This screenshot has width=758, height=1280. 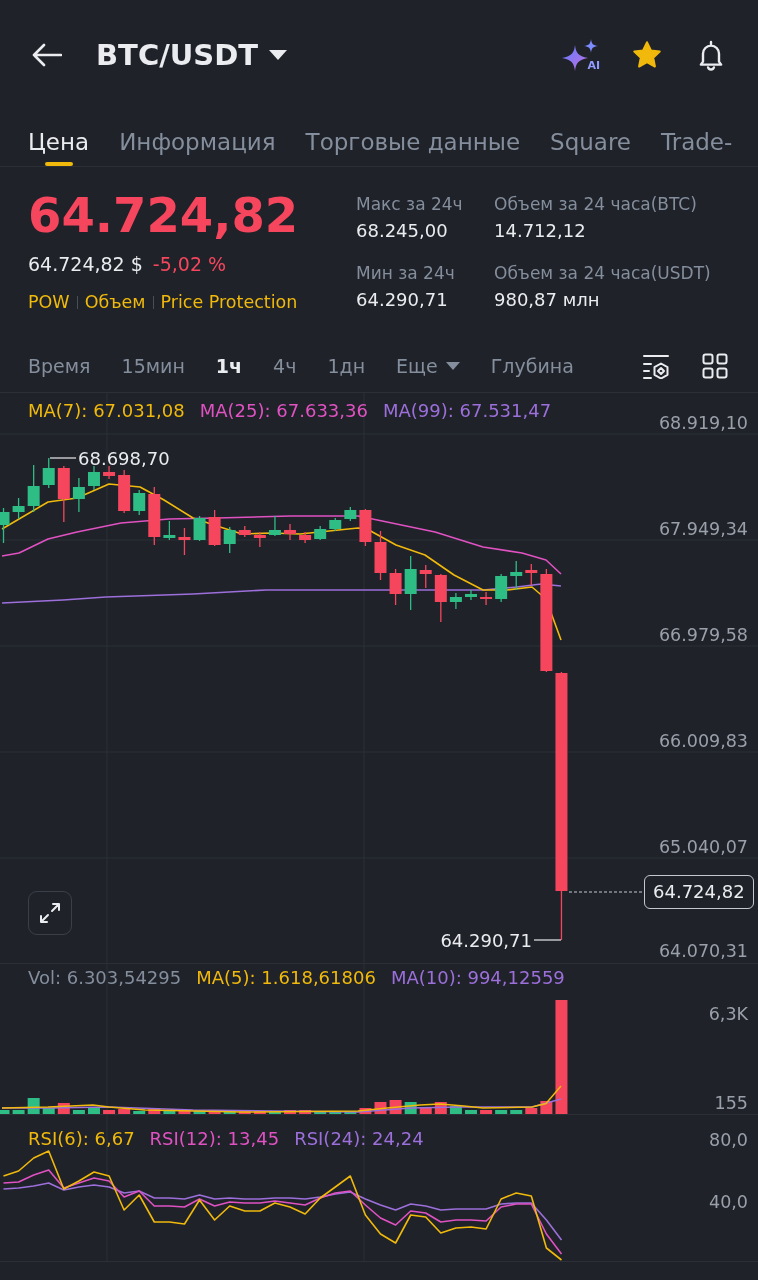 I want to click on interval-option: 1ч, so click(x=229, y=366).